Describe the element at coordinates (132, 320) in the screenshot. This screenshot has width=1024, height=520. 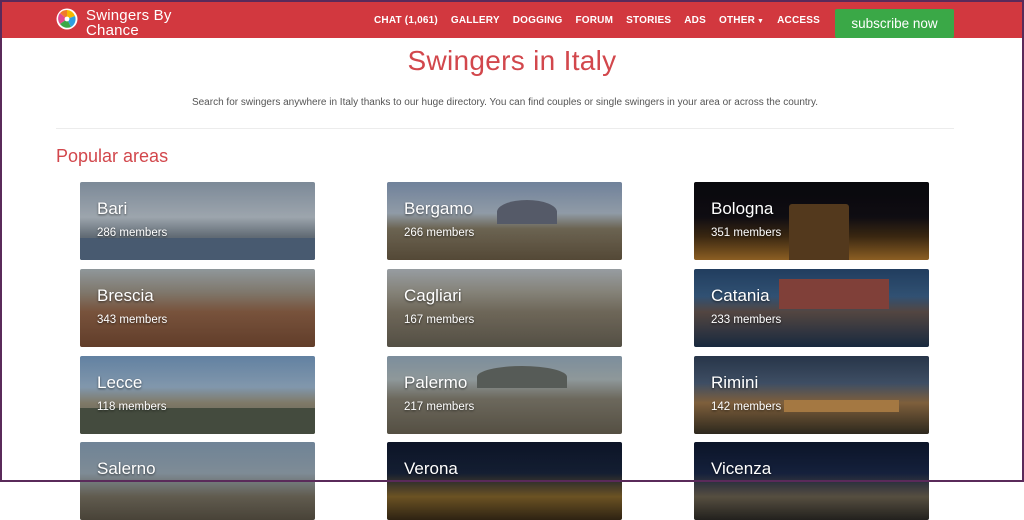
I see `member-count: 343 members` at that location.